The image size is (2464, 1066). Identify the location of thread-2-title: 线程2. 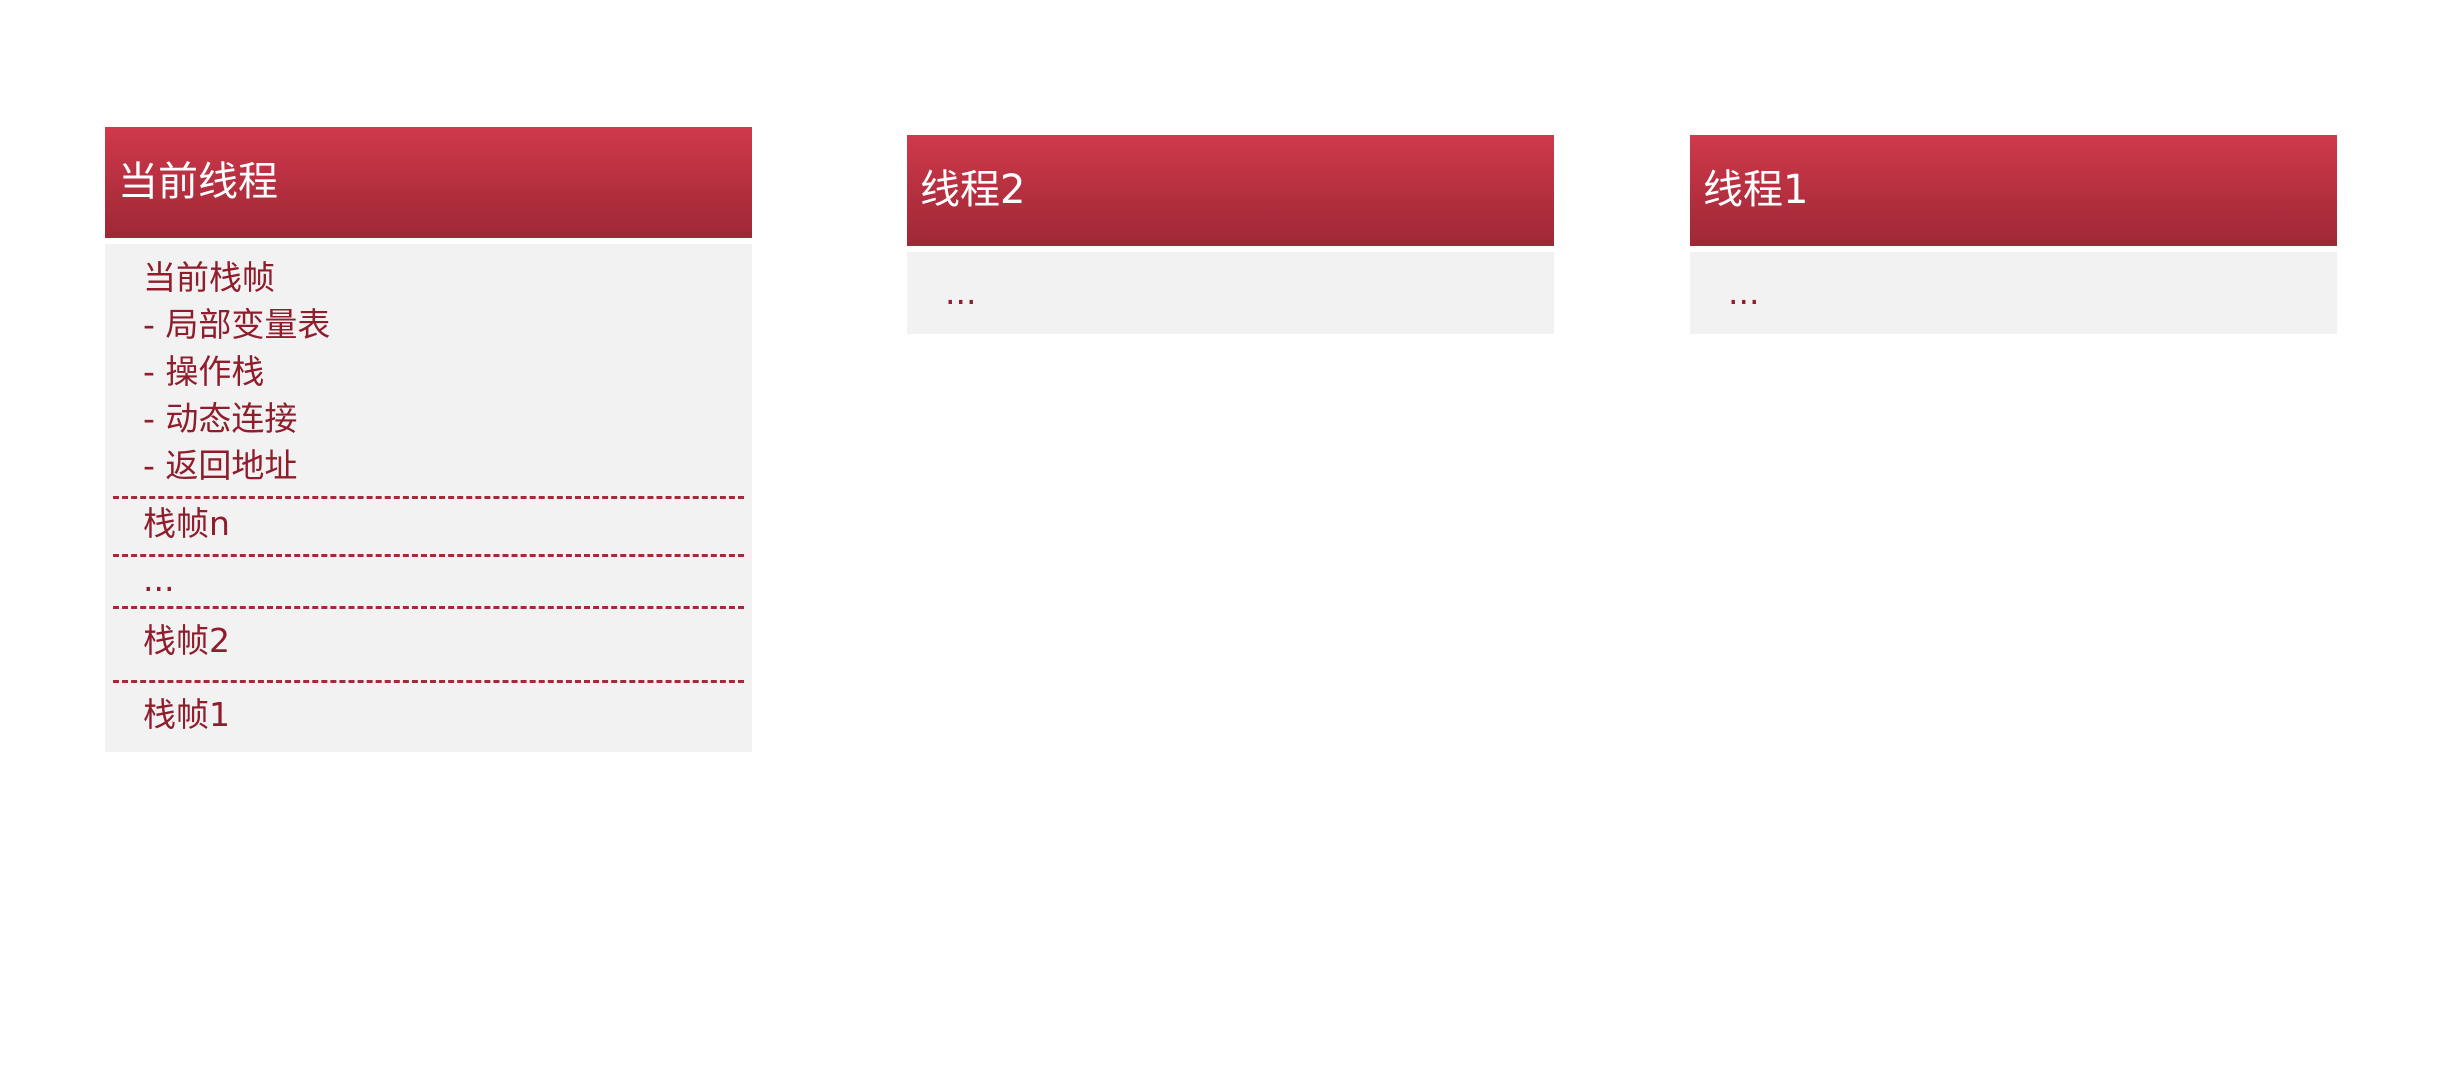
(1230, 190).